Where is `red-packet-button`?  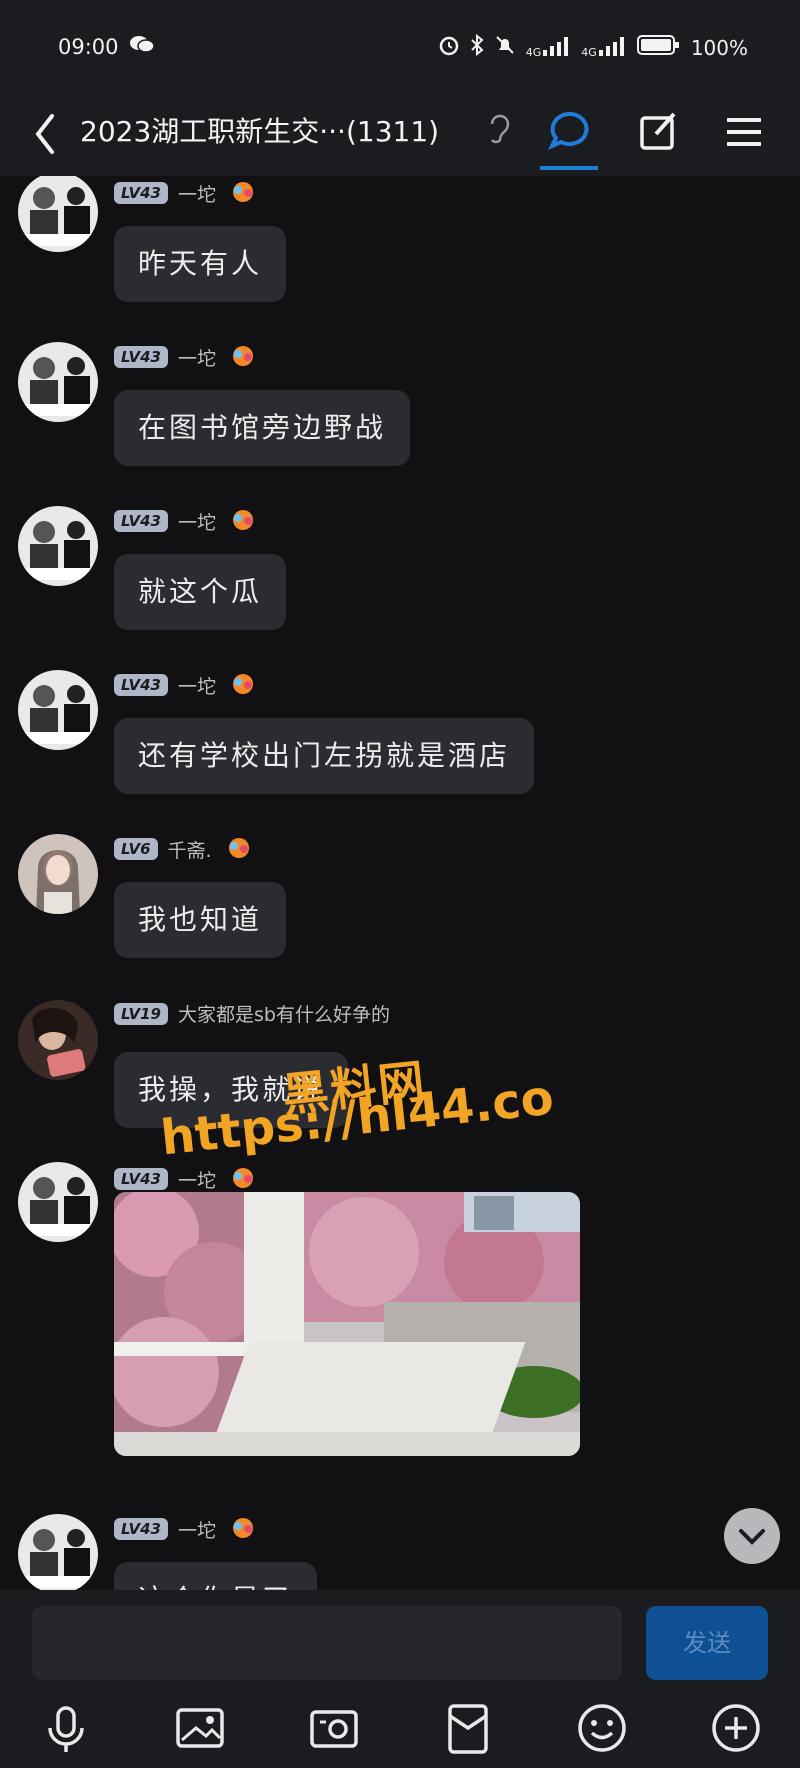
red-packet-button is located at coordinates (468, 1728).